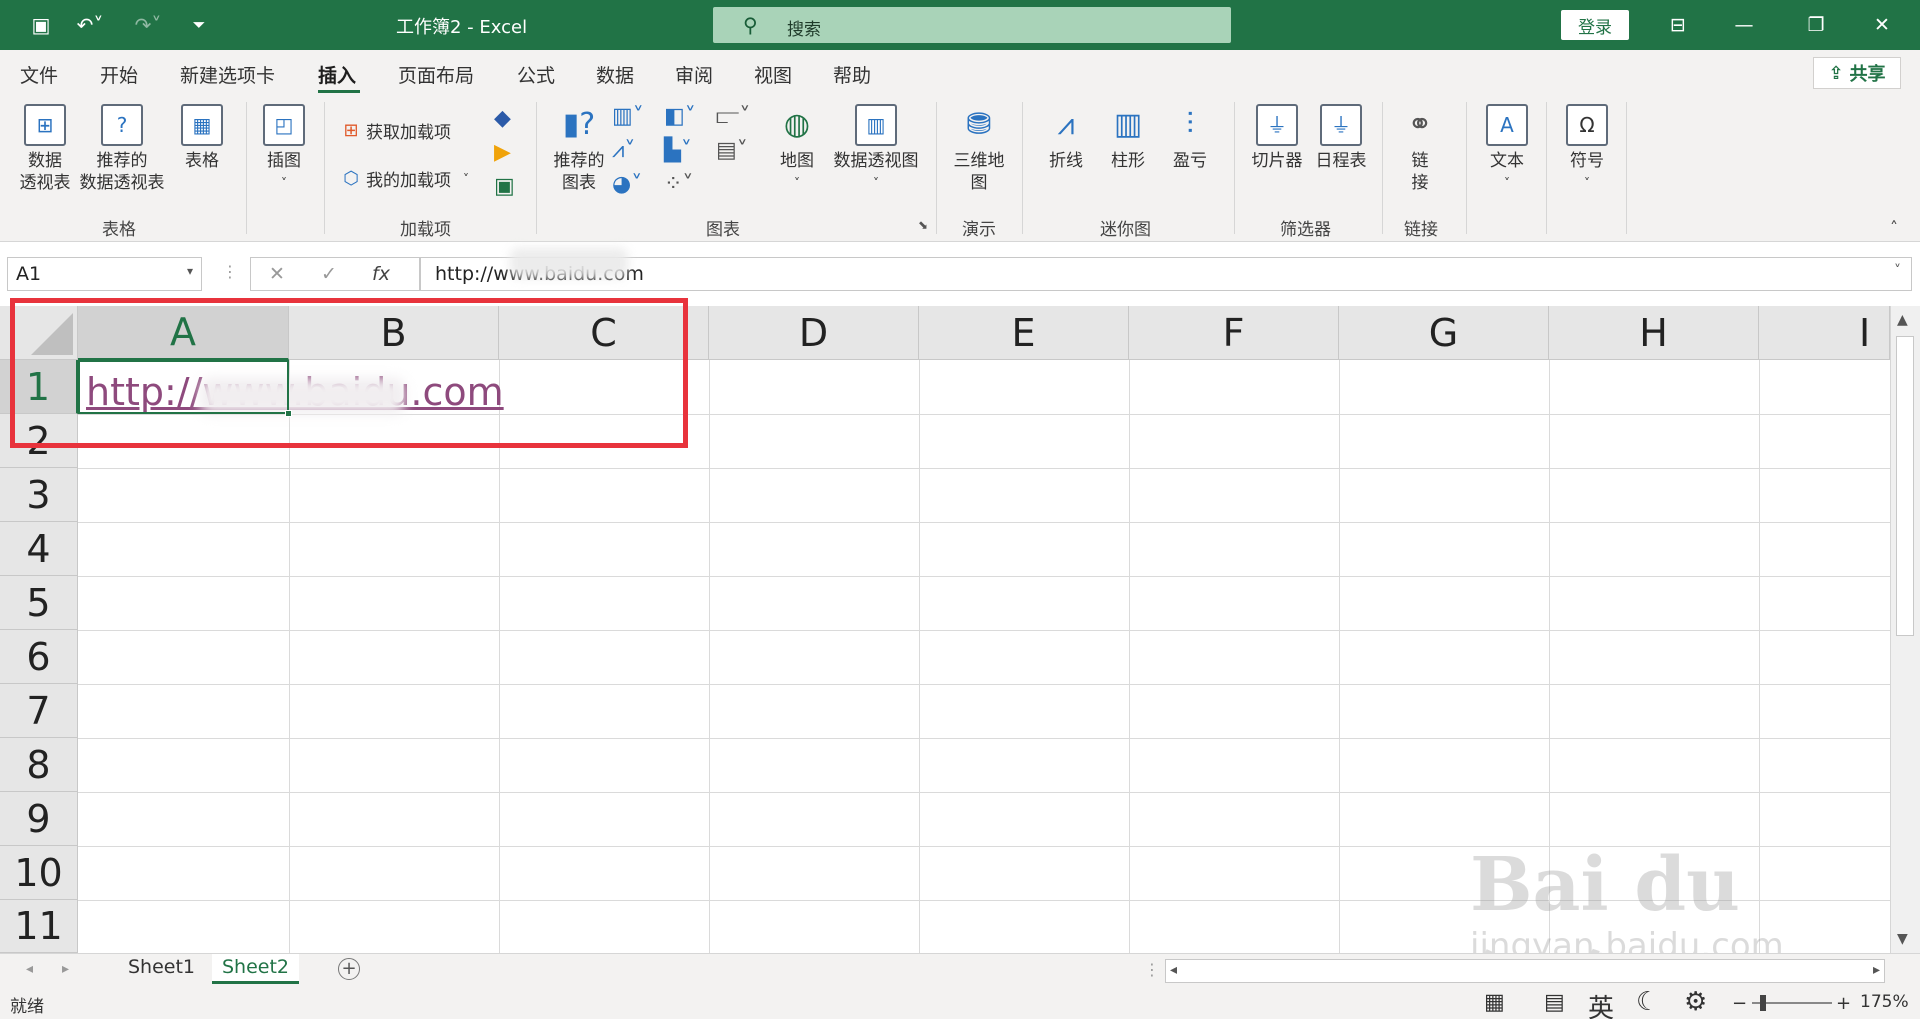 The image size is (1920, 1019). Describe the element at coordinates (65, 969) in the screenshot. I see `next-sheet-icon: ▸` at that location.